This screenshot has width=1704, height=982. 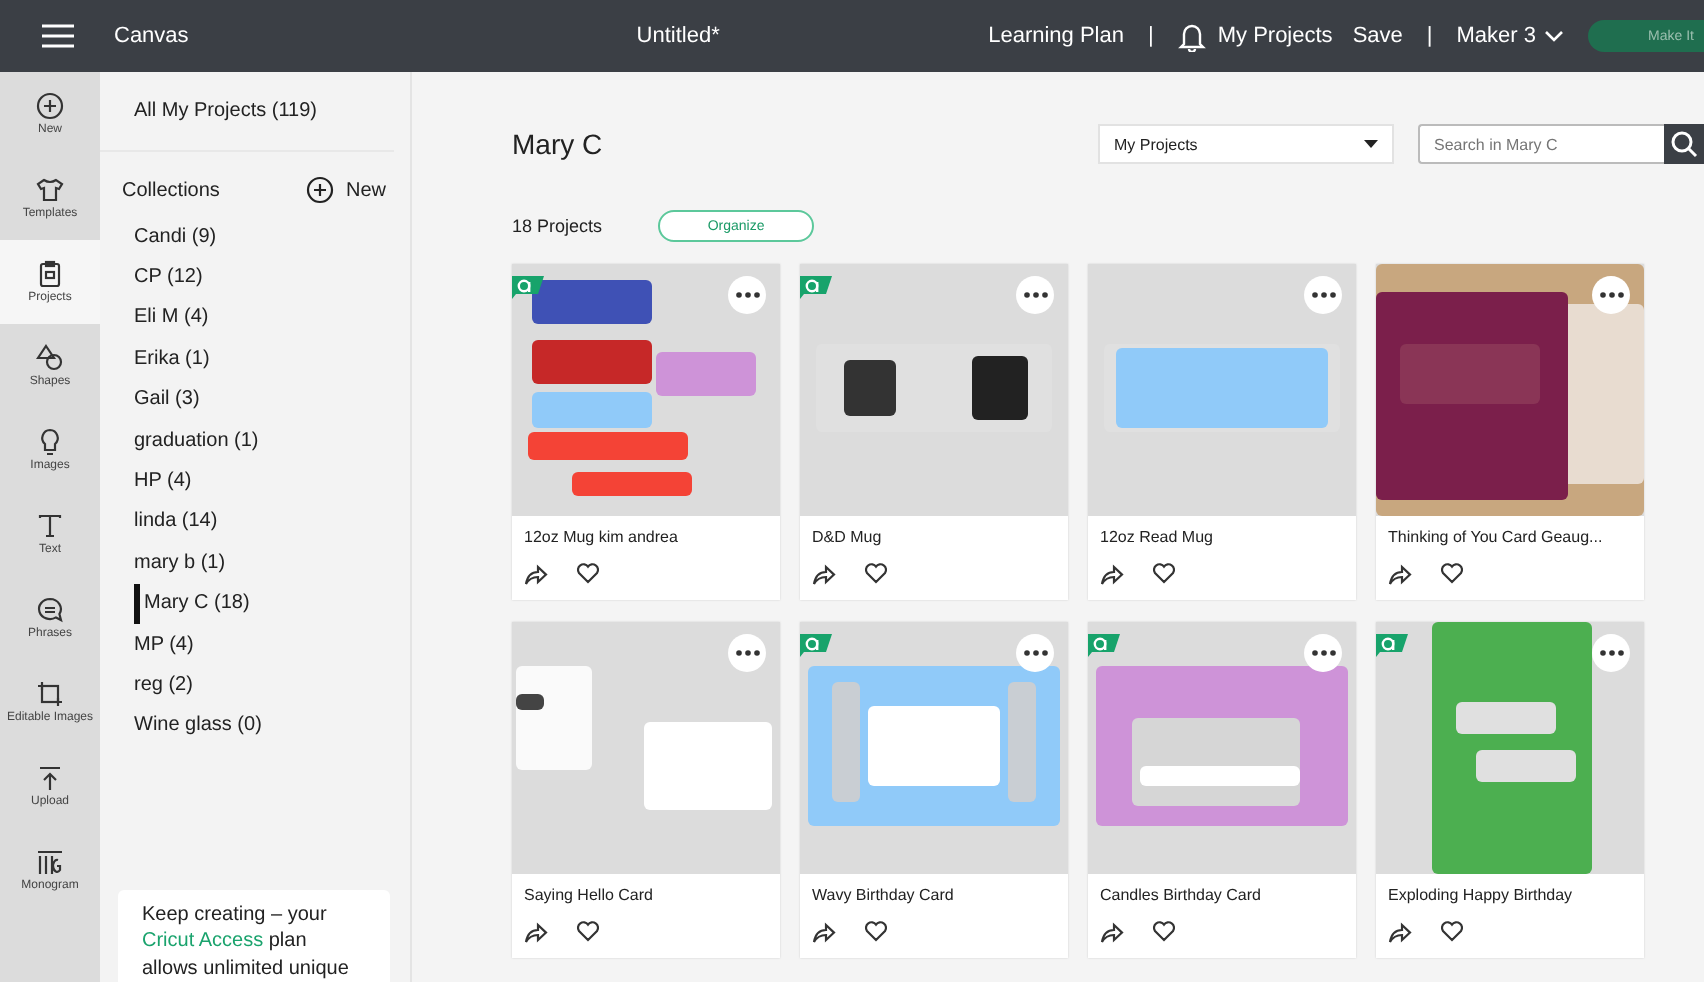 I want to click on project-card: Exploding Happy Birthday, so click(x=1510, y=790).